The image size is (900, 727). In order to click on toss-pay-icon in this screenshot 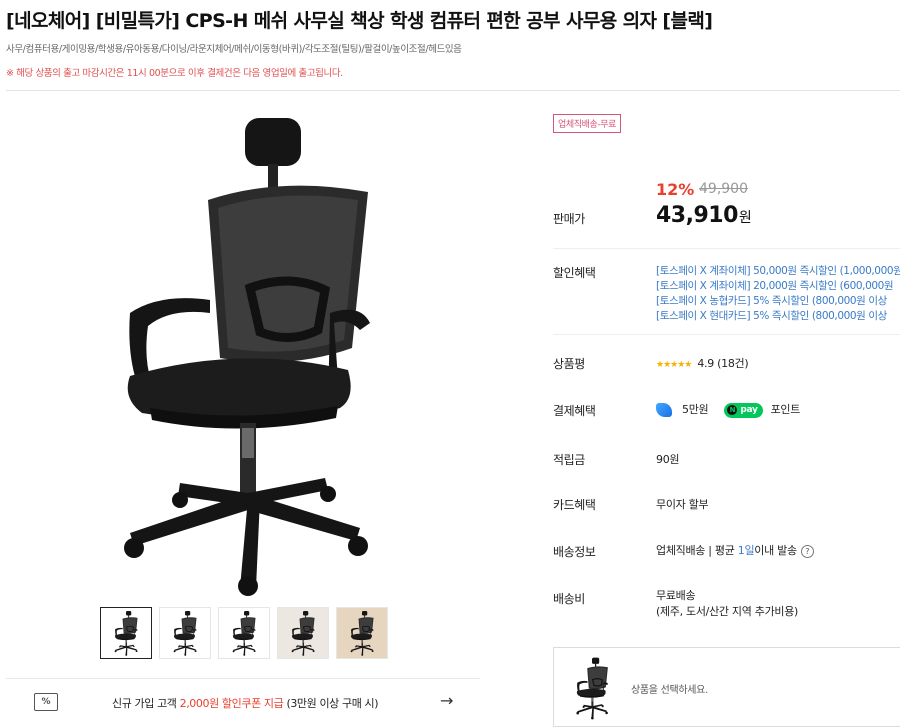, I will do `click(664, 410)`.